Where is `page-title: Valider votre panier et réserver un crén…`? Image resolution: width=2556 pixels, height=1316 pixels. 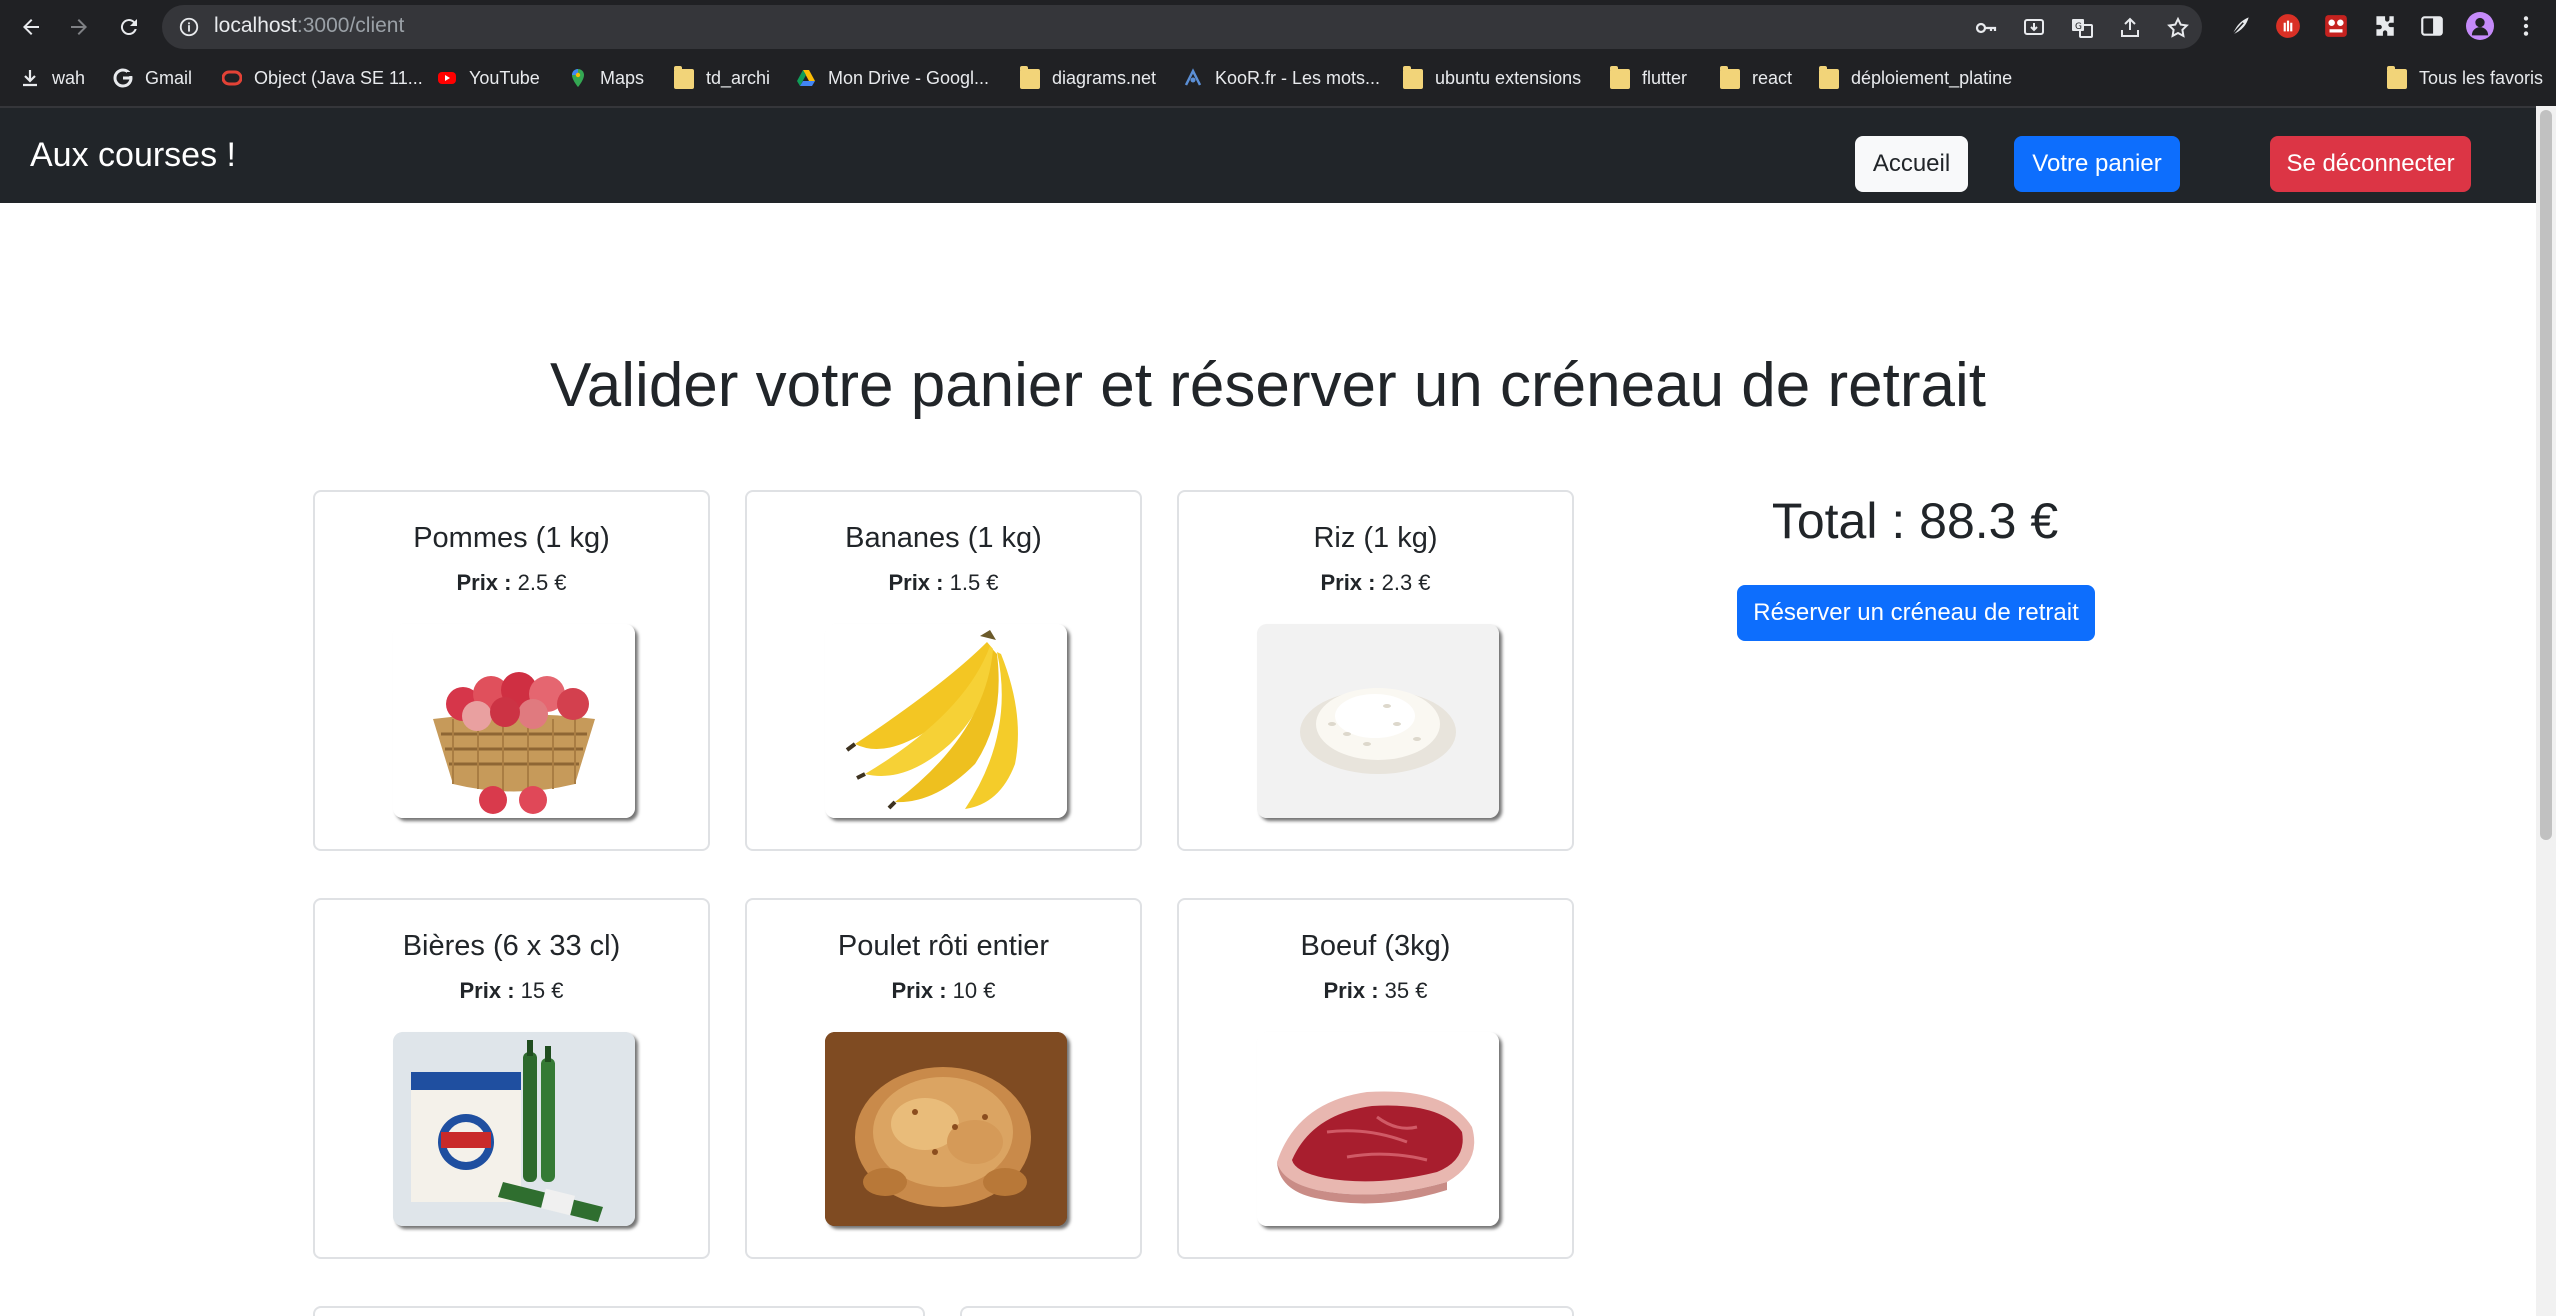
page-title: Valider votre panier et réserver un crén… is located at coordinates (1268, 385).